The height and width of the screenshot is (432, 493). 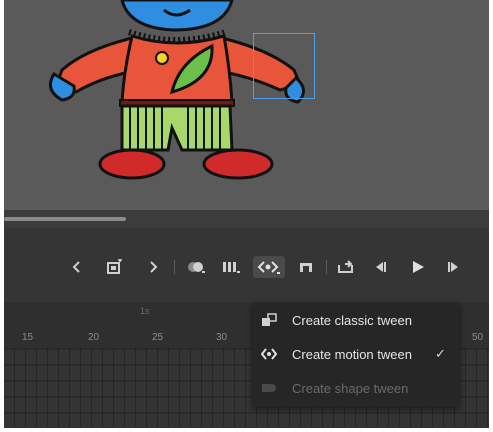 I want to click on ruler-label: 15, so click(x=28, y=337).